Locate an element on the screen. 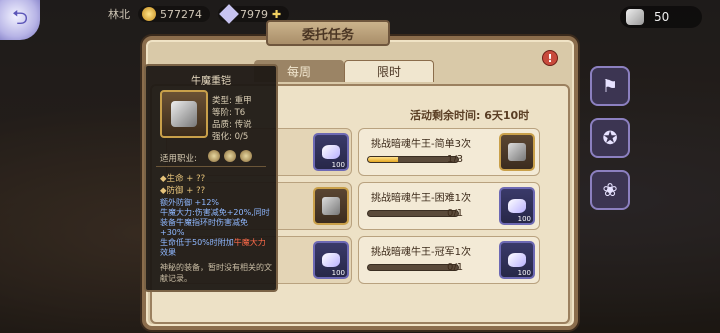 The height and width of the screenshot is (333, 720). gold-resource: 577274 is located at coordinates (174, 14).